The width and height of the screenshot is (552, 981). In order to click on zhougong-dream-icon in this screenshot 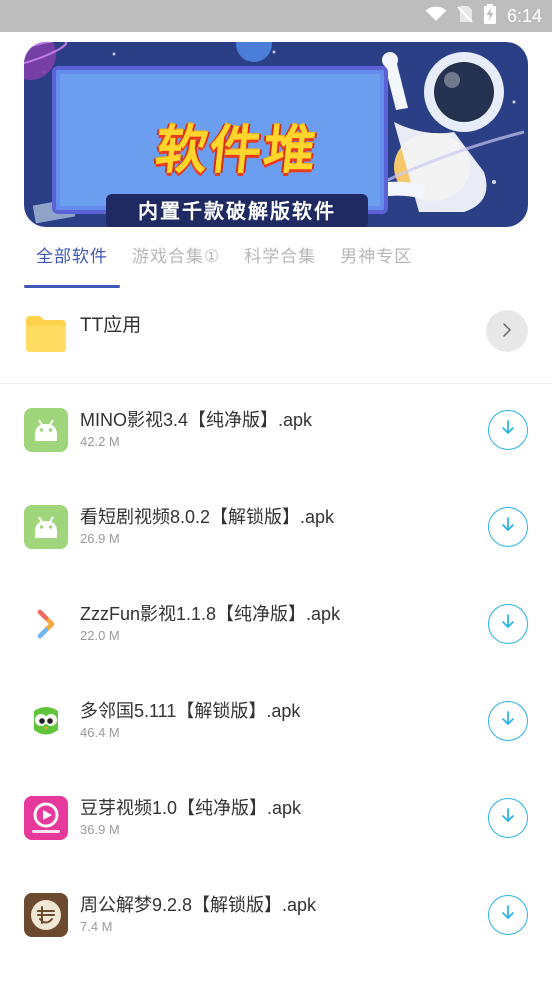, I will do `click(46, 915)`.